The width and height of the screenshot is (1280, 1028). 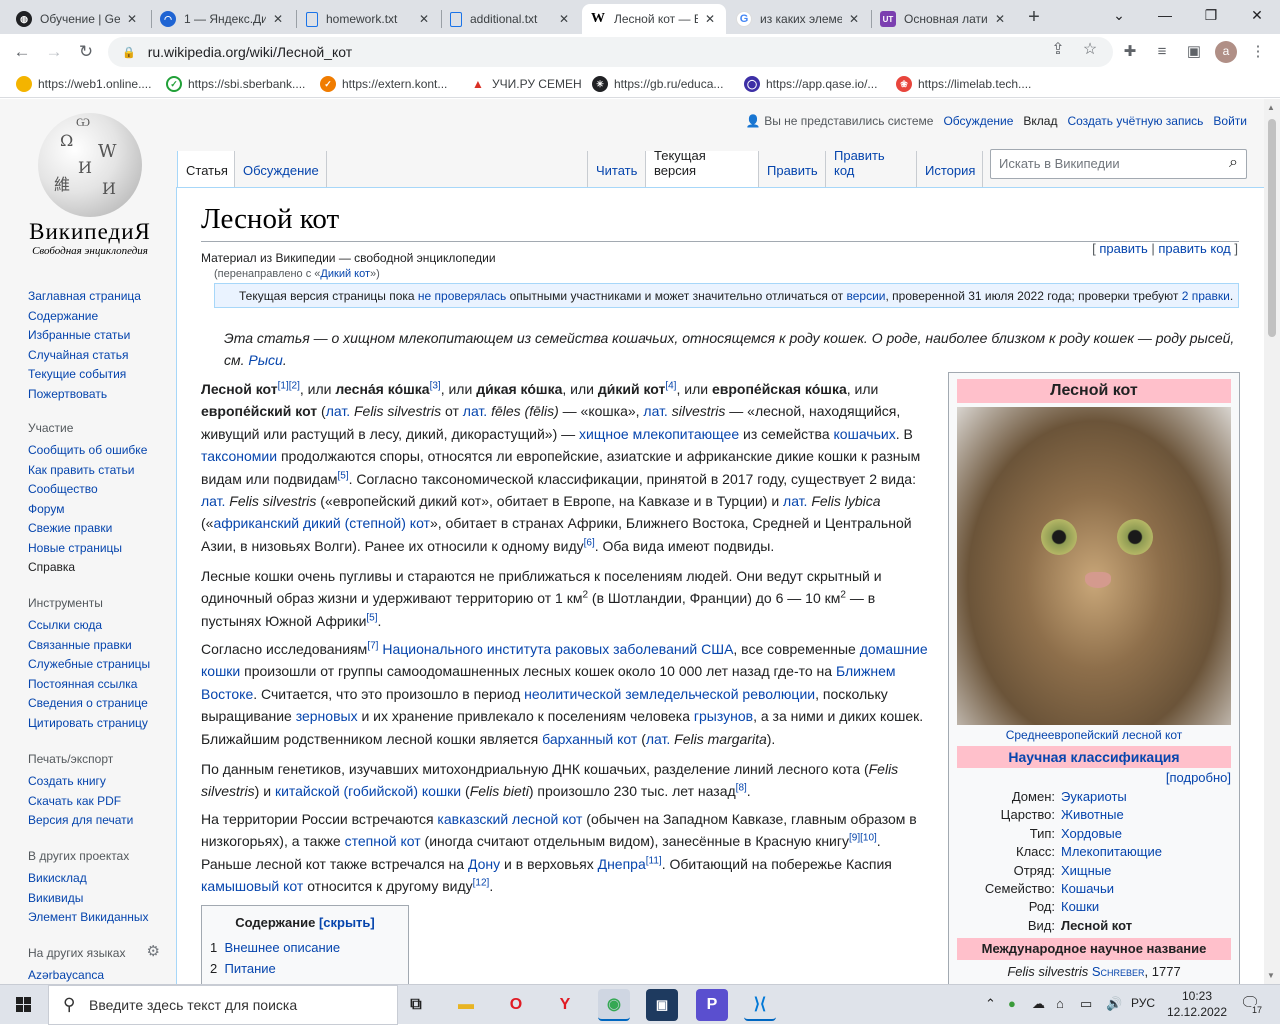 What do you see at coordinates (103, 782) in the screenshot?
I see `sidebar-item: Создать книгу` at bounding box center [103, 782].